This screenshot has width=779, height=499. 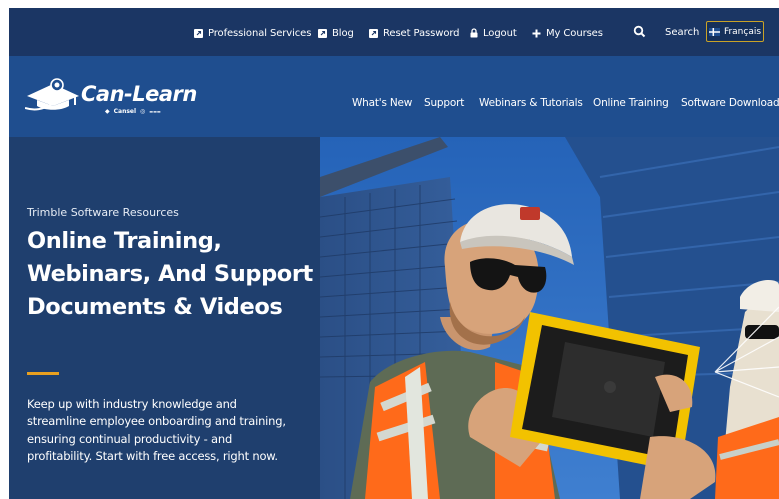 What do you see at coordinates (155, 111) in the screenshot?
I see `partner-wordmark-icon: ▬▬▬` at bounding box center [155, 111].